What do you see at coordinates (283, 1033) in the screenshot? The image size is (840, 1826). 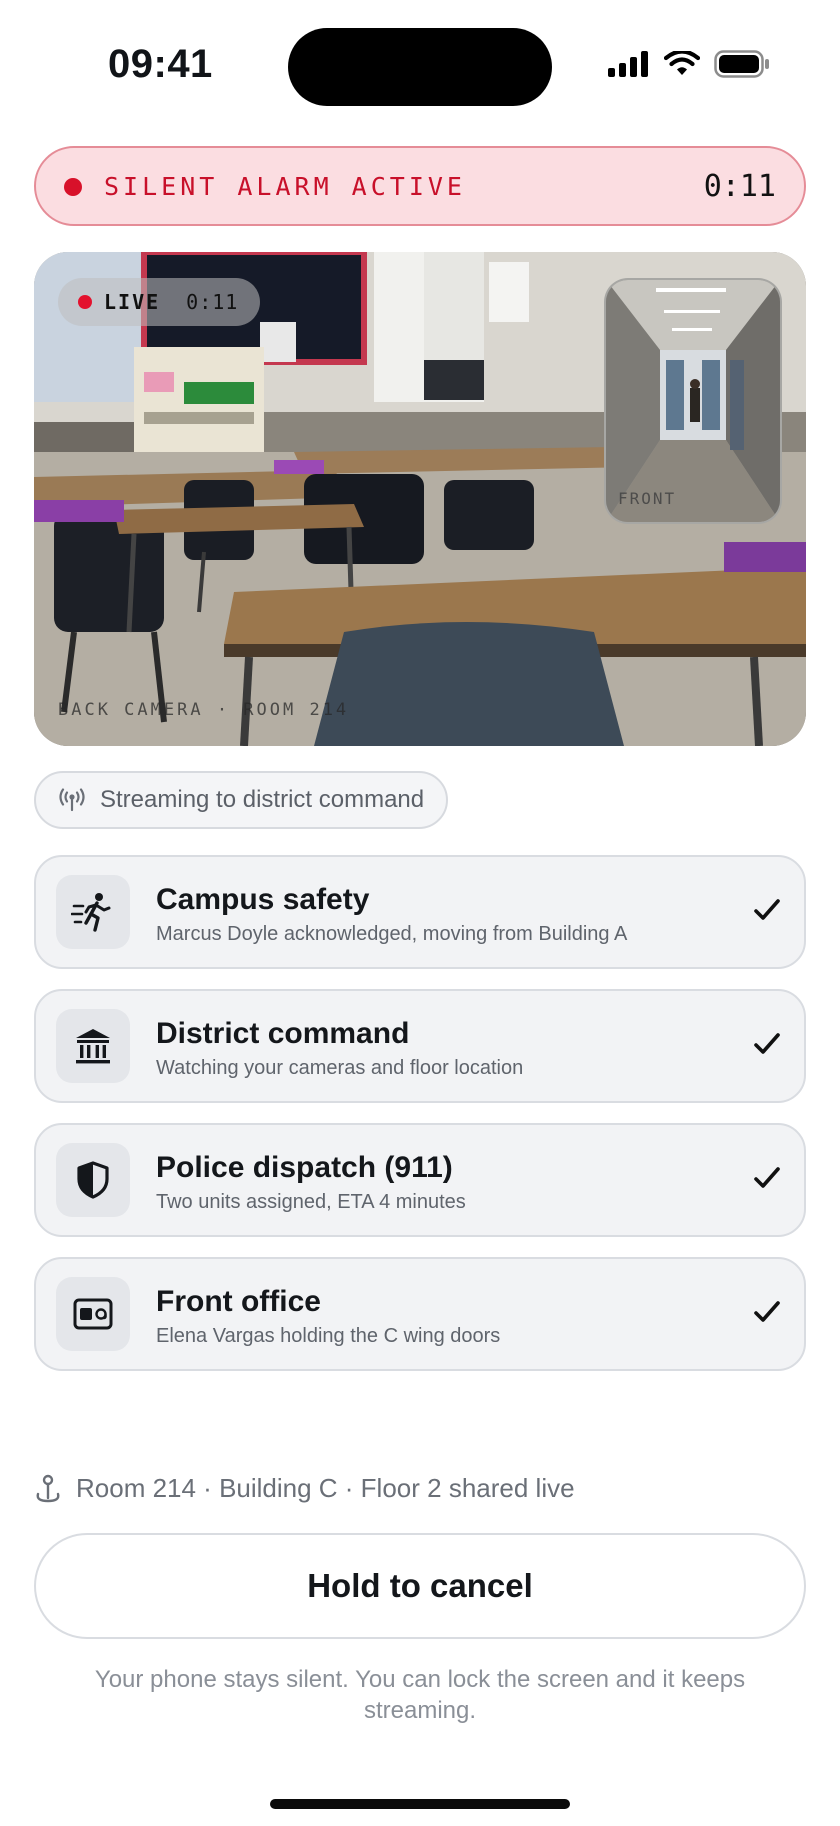 I see `responder-title: District command` at bounding box center [283, 1033].